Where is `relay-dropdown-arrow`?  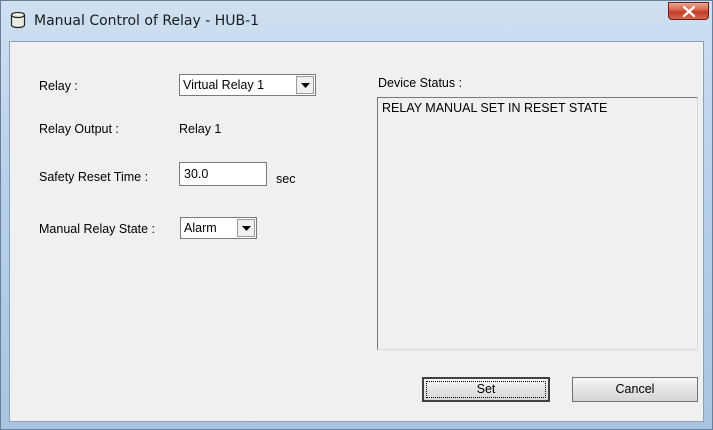
relay-dropdown-arrow is located at coordinates (305, 85).